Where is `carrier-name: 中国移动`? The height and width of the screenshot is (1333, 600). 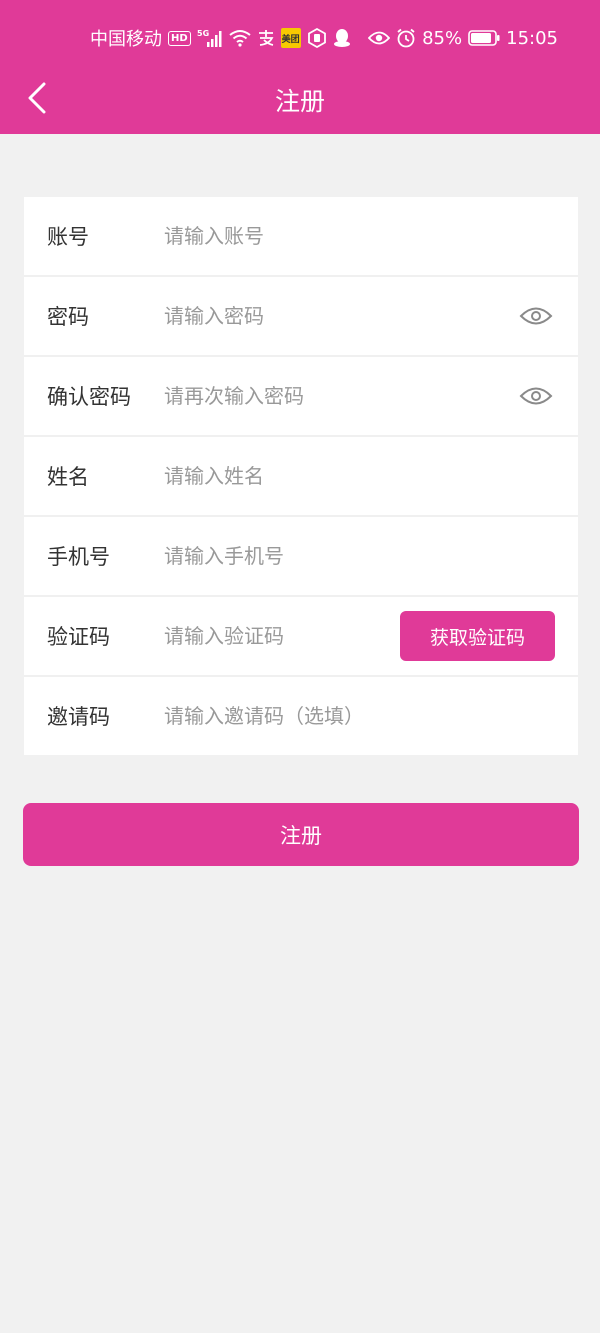
carrier-name: 中国移动 is located at coordinates (126, 39).